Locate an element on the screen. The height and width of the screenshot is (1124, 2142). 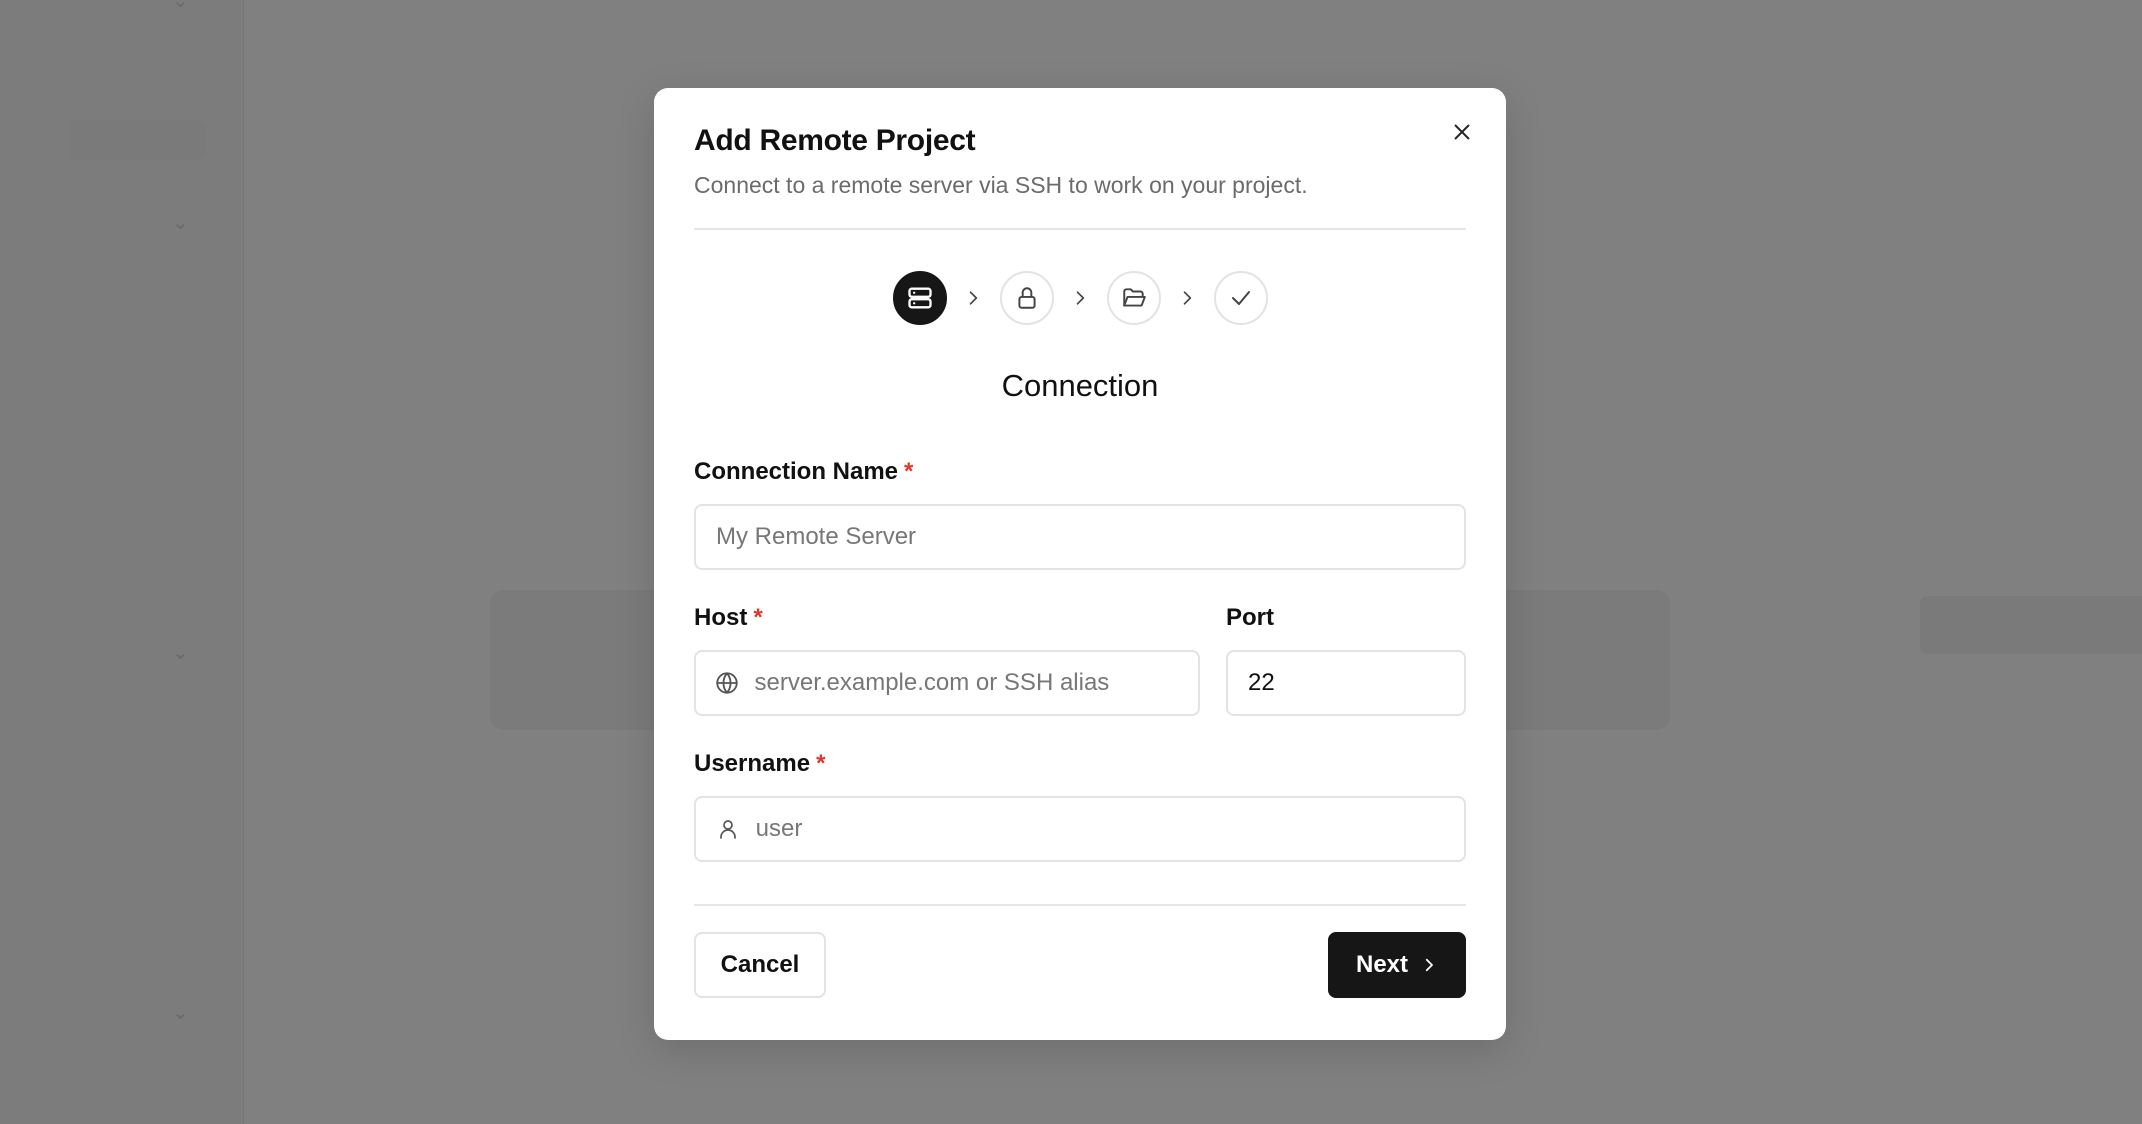
folder-open-icon is located at coordinates (1134, 297).